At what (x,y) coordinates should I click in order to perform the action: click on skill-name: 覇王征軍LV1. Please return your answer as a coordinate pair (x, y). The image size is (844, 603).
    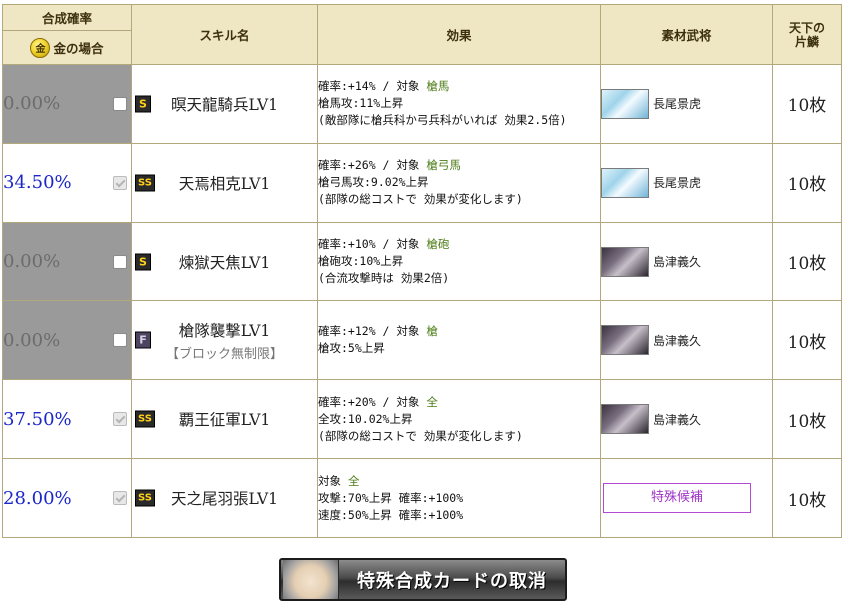
    Looking at the image, I should click on (224, 420).